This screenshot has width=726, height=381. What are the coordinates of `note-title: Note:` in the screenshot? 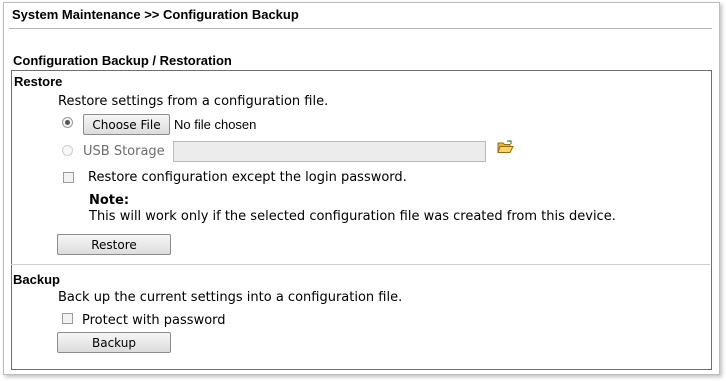 It's located at (109, 200).